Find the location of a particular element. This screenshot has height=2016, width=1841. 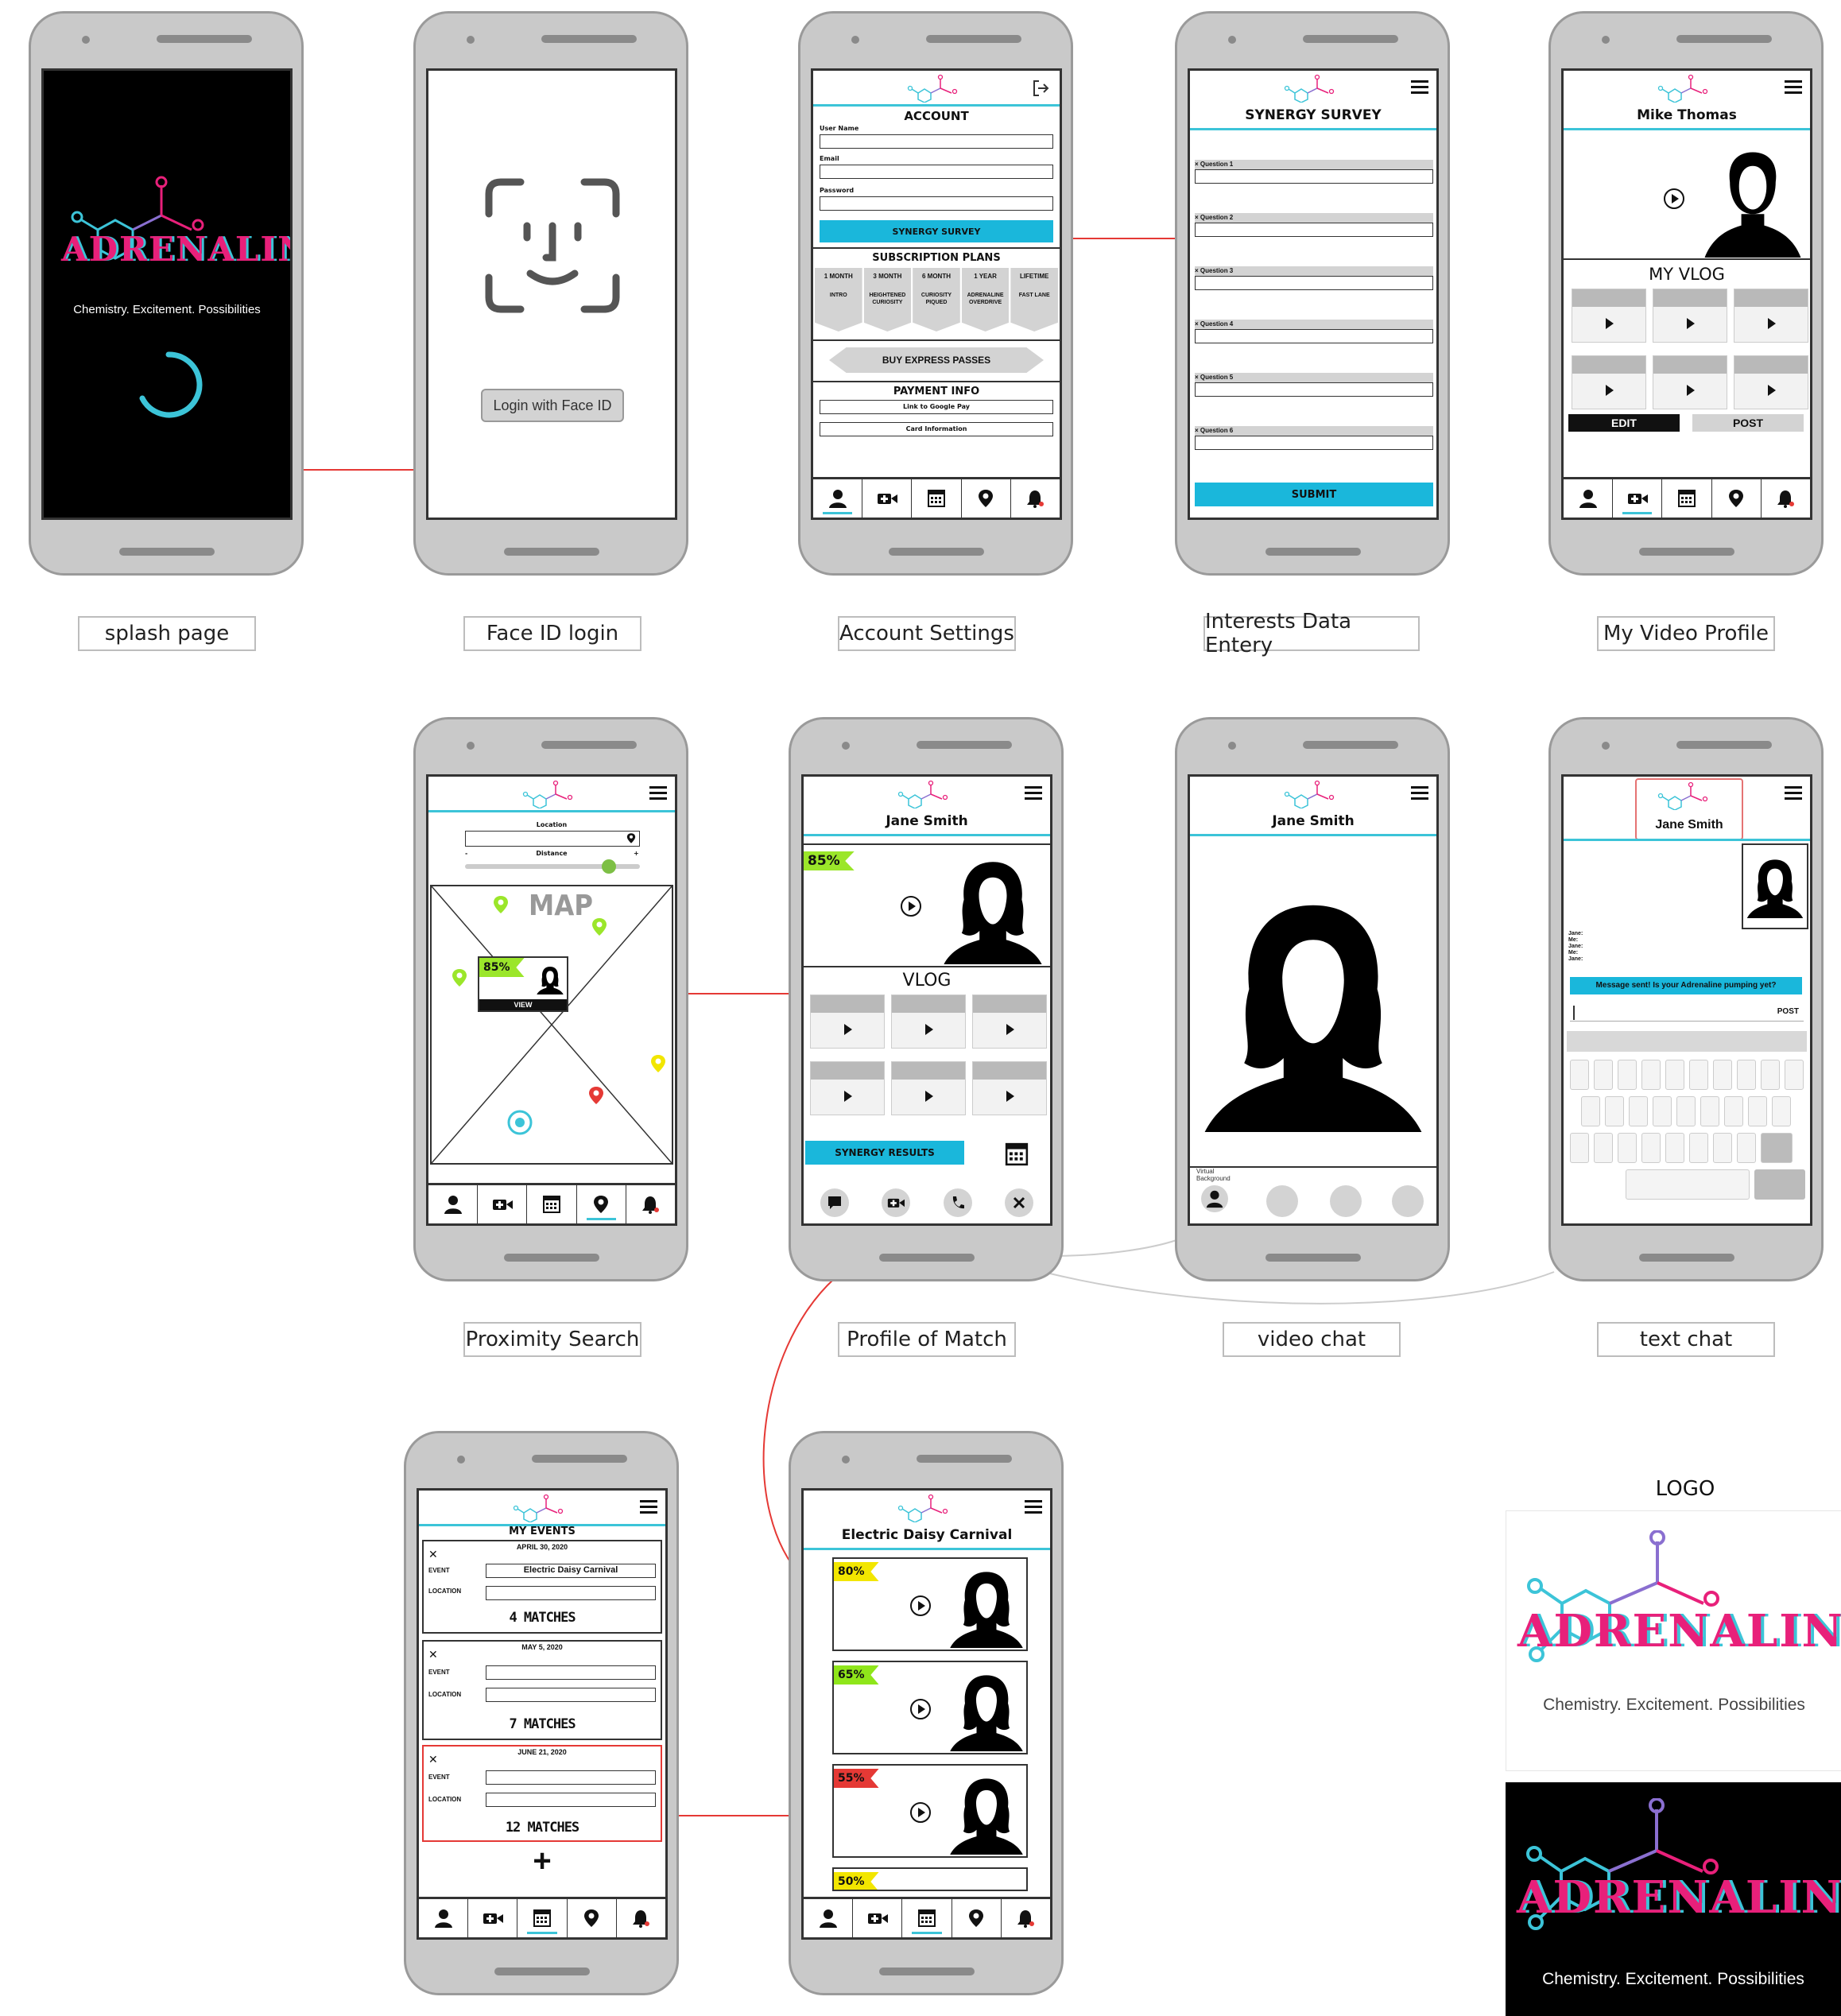

username-field is located at coordinates (936, 141).